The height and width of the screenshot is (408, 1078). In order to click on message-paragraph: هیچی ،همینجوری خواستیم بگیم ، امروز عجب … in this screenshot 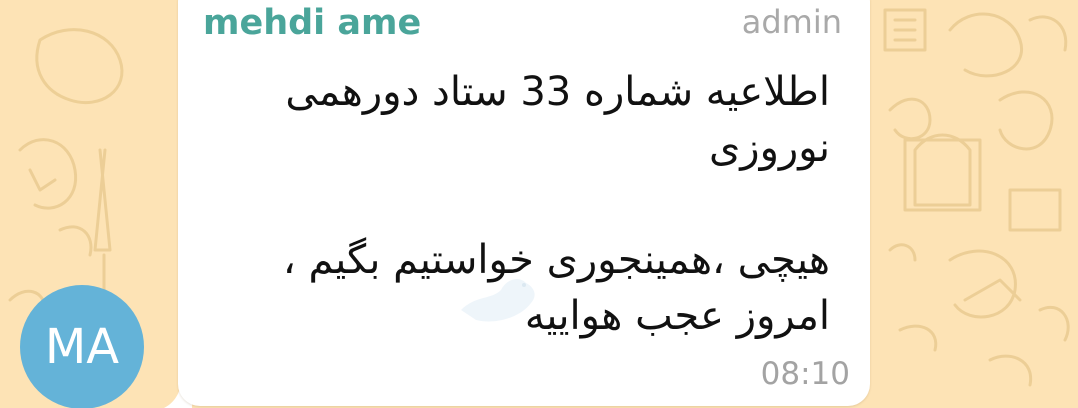, I will do `click(556, 288)`.